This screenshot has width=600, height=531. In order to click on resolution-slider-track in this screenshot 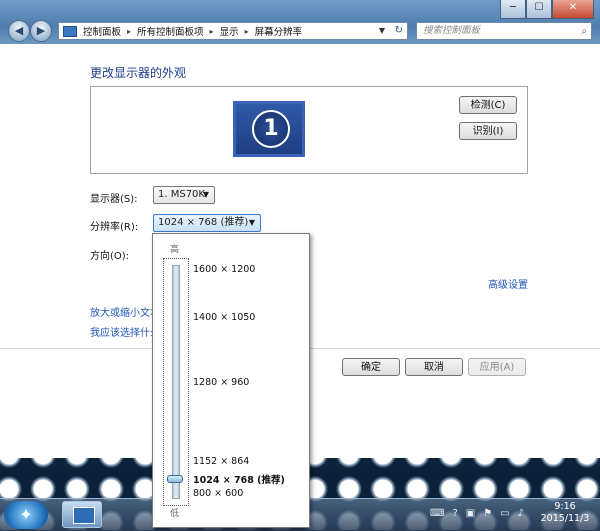, I will do `click(176, 382)`.